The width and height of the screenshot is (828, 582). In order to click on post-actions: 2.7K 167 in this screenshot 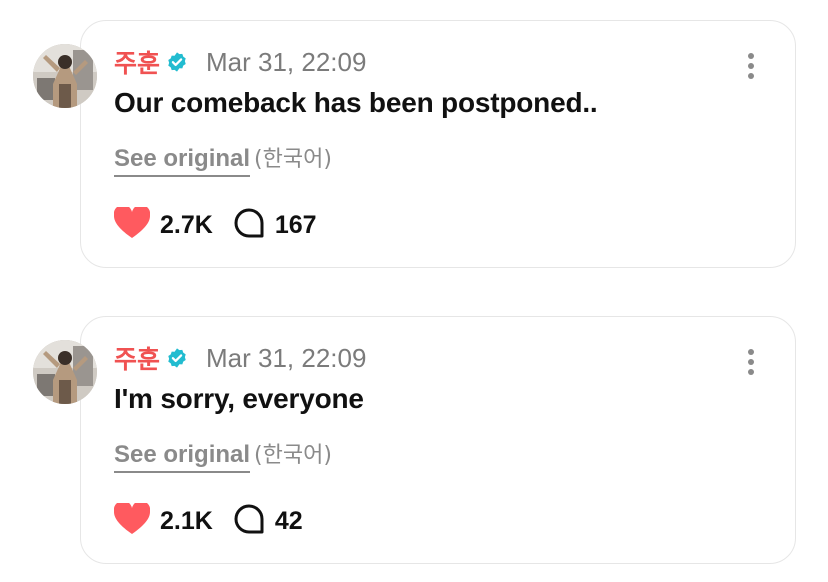, I will do `click(215, 224)`.